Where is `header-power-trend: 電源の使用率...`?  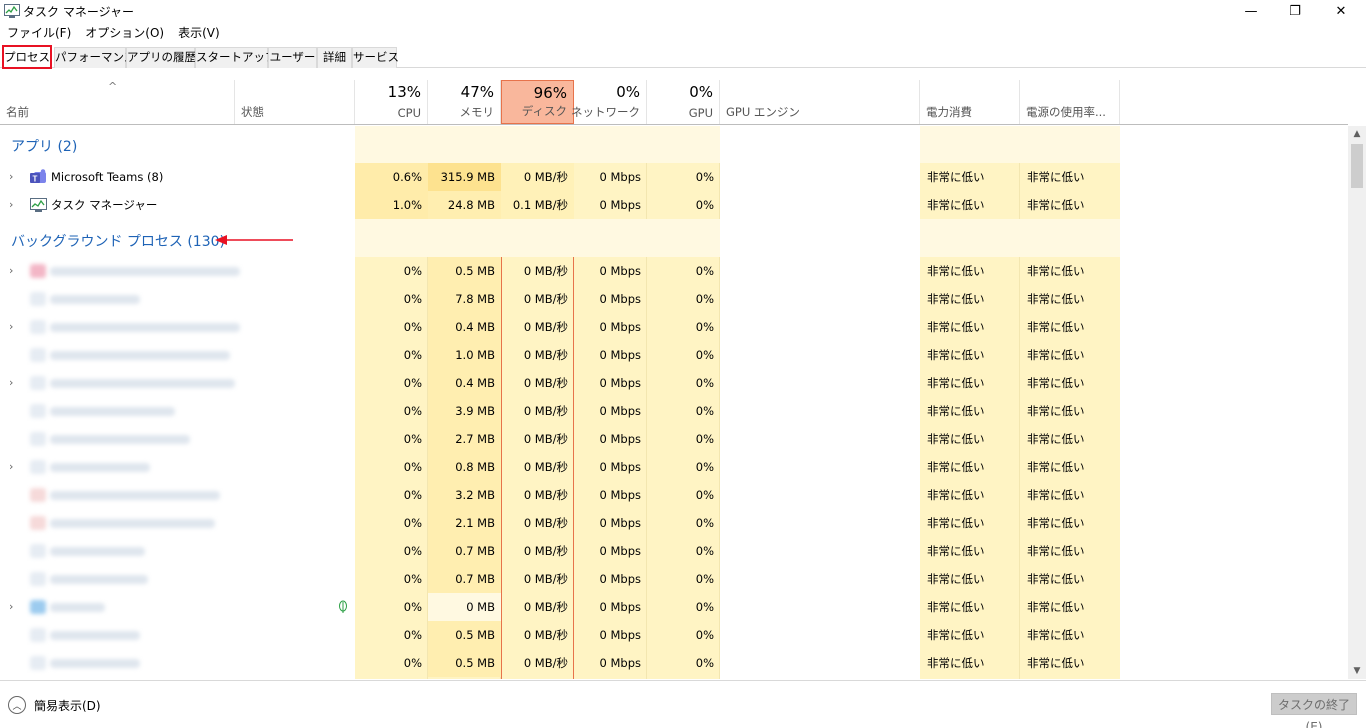 header-power-trend: 電源の使用率... is located at coordinates (1070, 102).